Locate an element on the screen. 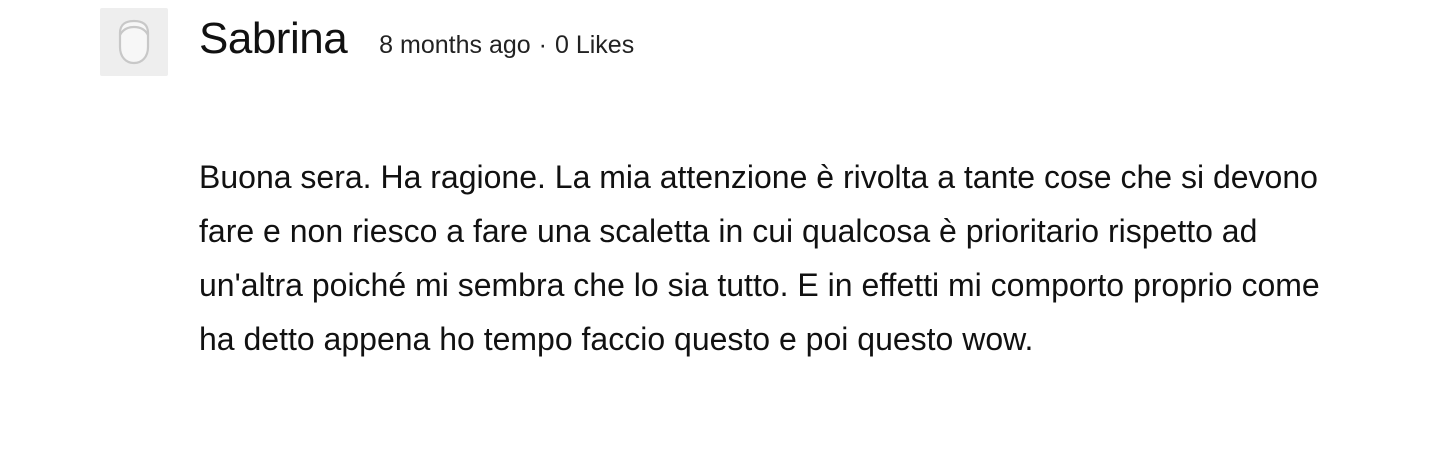  comment-meta: 8 months ago · 0 Likes is located at coordinates (506, 45).